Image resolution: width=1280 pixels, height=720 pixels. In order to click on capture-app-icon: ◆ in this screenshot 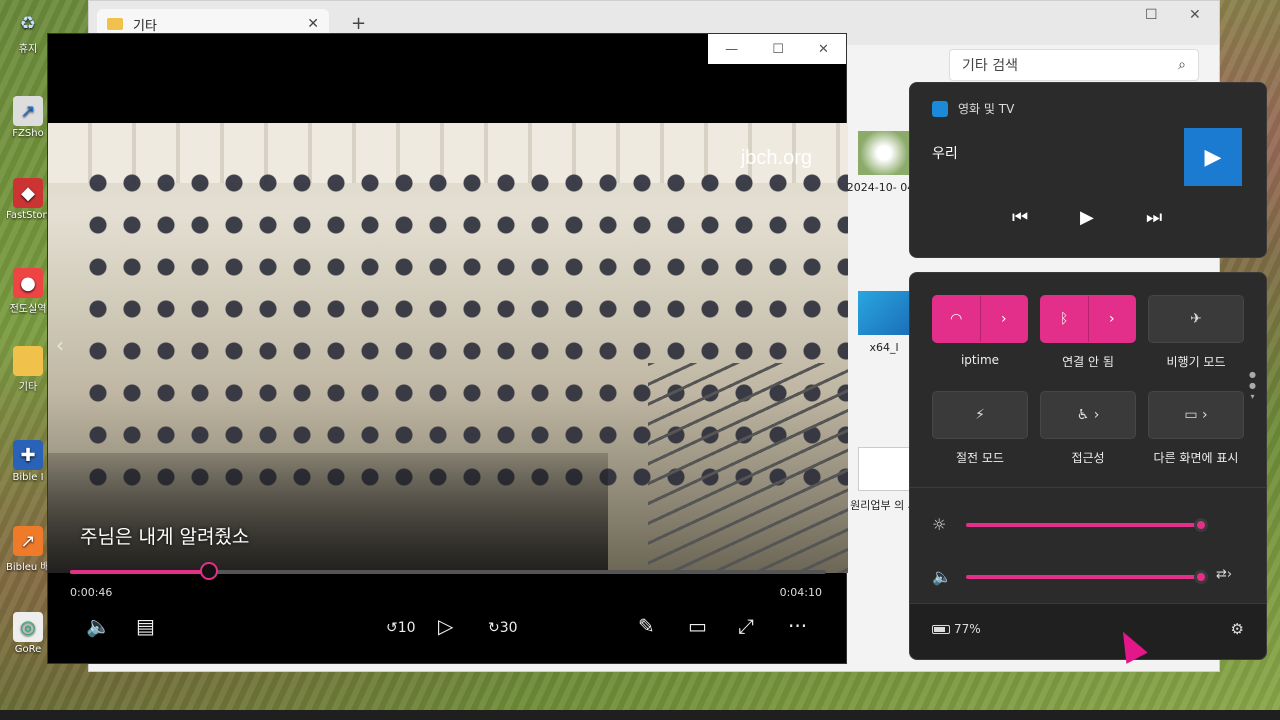, I will do `click(28, 193)`.